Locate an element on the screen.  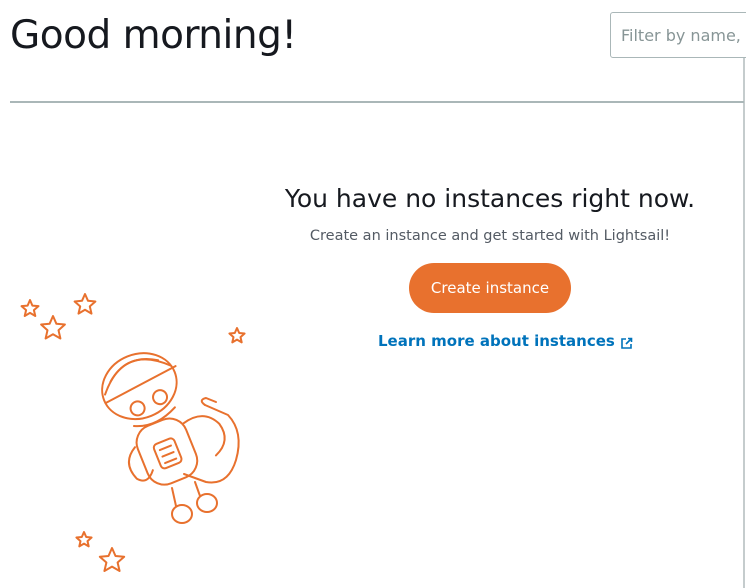
create-instance-button: Create instance is located at coordinates (490, 288).